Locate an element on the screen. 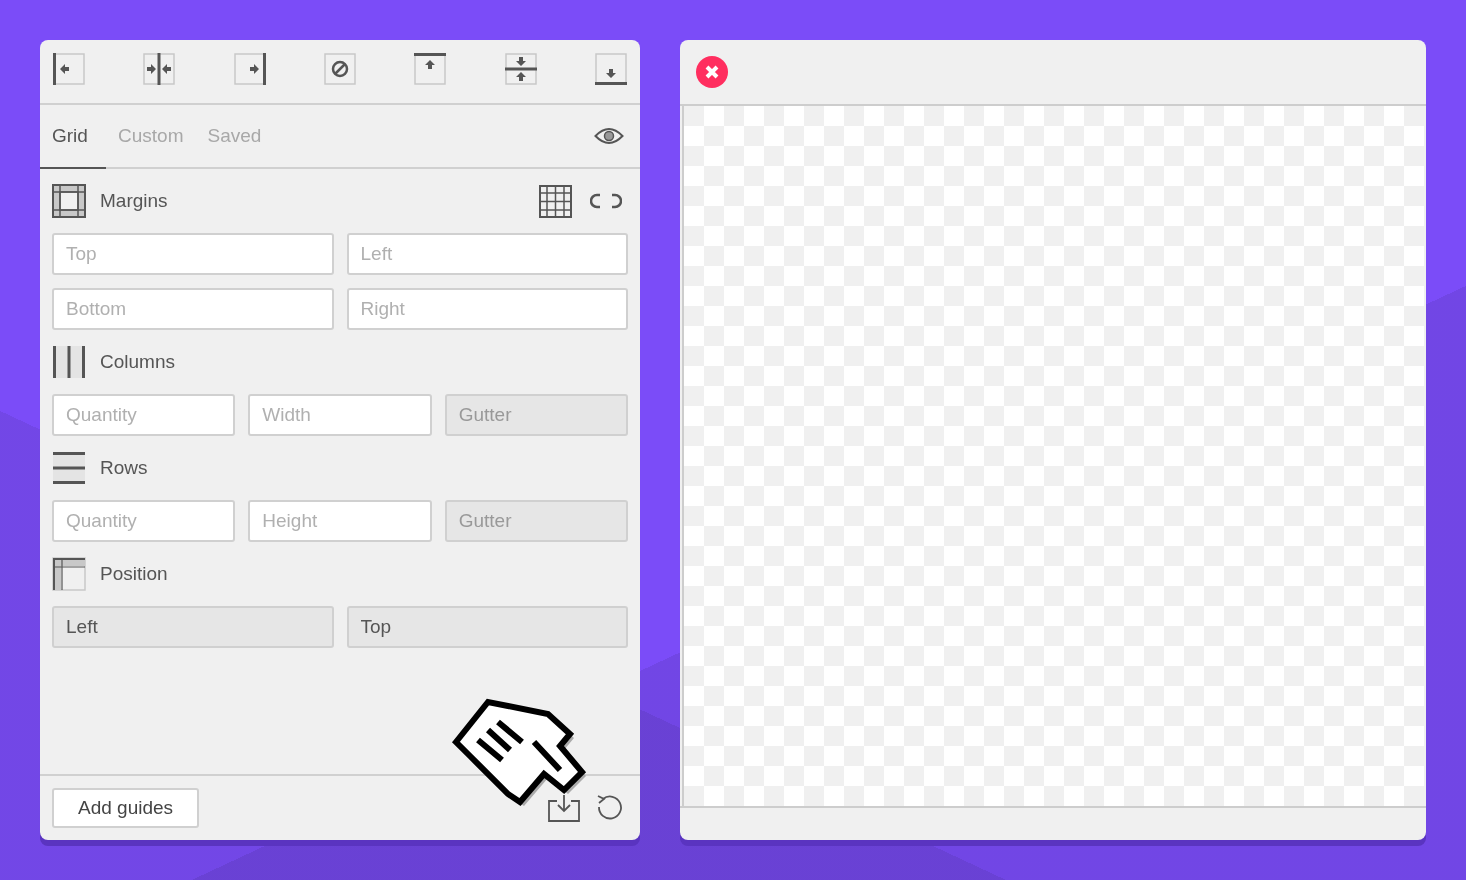  align-top-button is located at coordinates (430, 69).